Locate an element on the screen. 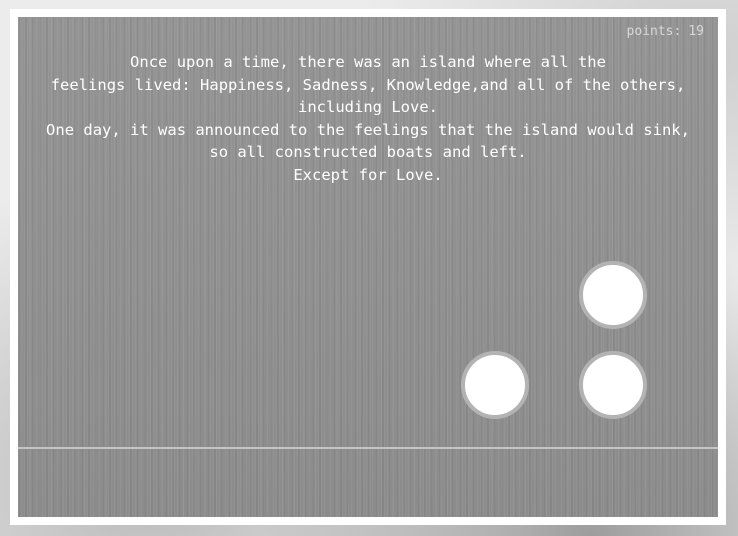 The image size is (738, 536). points-value: 19 is located at coordinates (696, 31).